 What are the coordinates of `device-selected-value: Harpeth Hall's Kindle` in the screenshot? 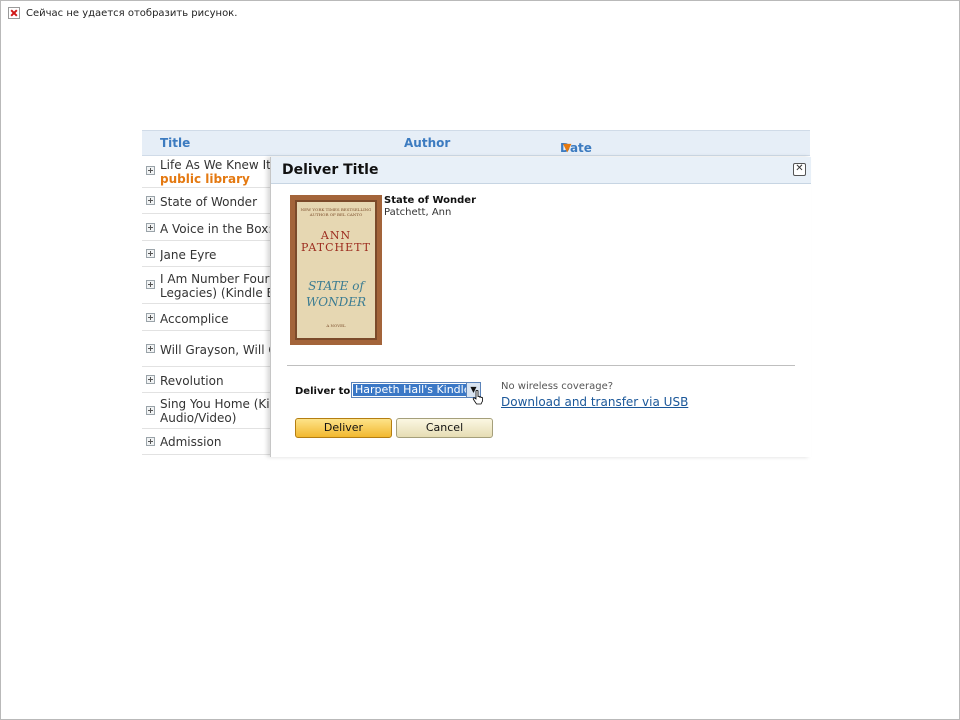 It's located at (413, 389).